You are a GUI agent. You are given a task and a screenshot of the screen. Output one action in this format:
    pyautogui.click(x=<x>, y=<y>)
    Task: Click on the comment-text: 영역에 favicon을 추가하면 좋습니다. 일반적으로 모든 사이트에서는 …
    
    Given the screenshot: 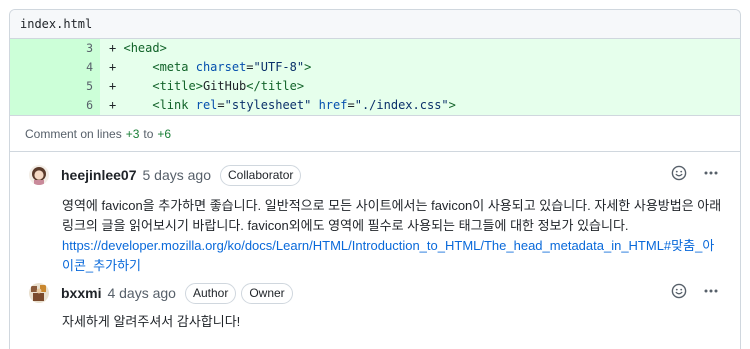 What is the action you would take?
    pyautogui.click(x=392, y=215)
    